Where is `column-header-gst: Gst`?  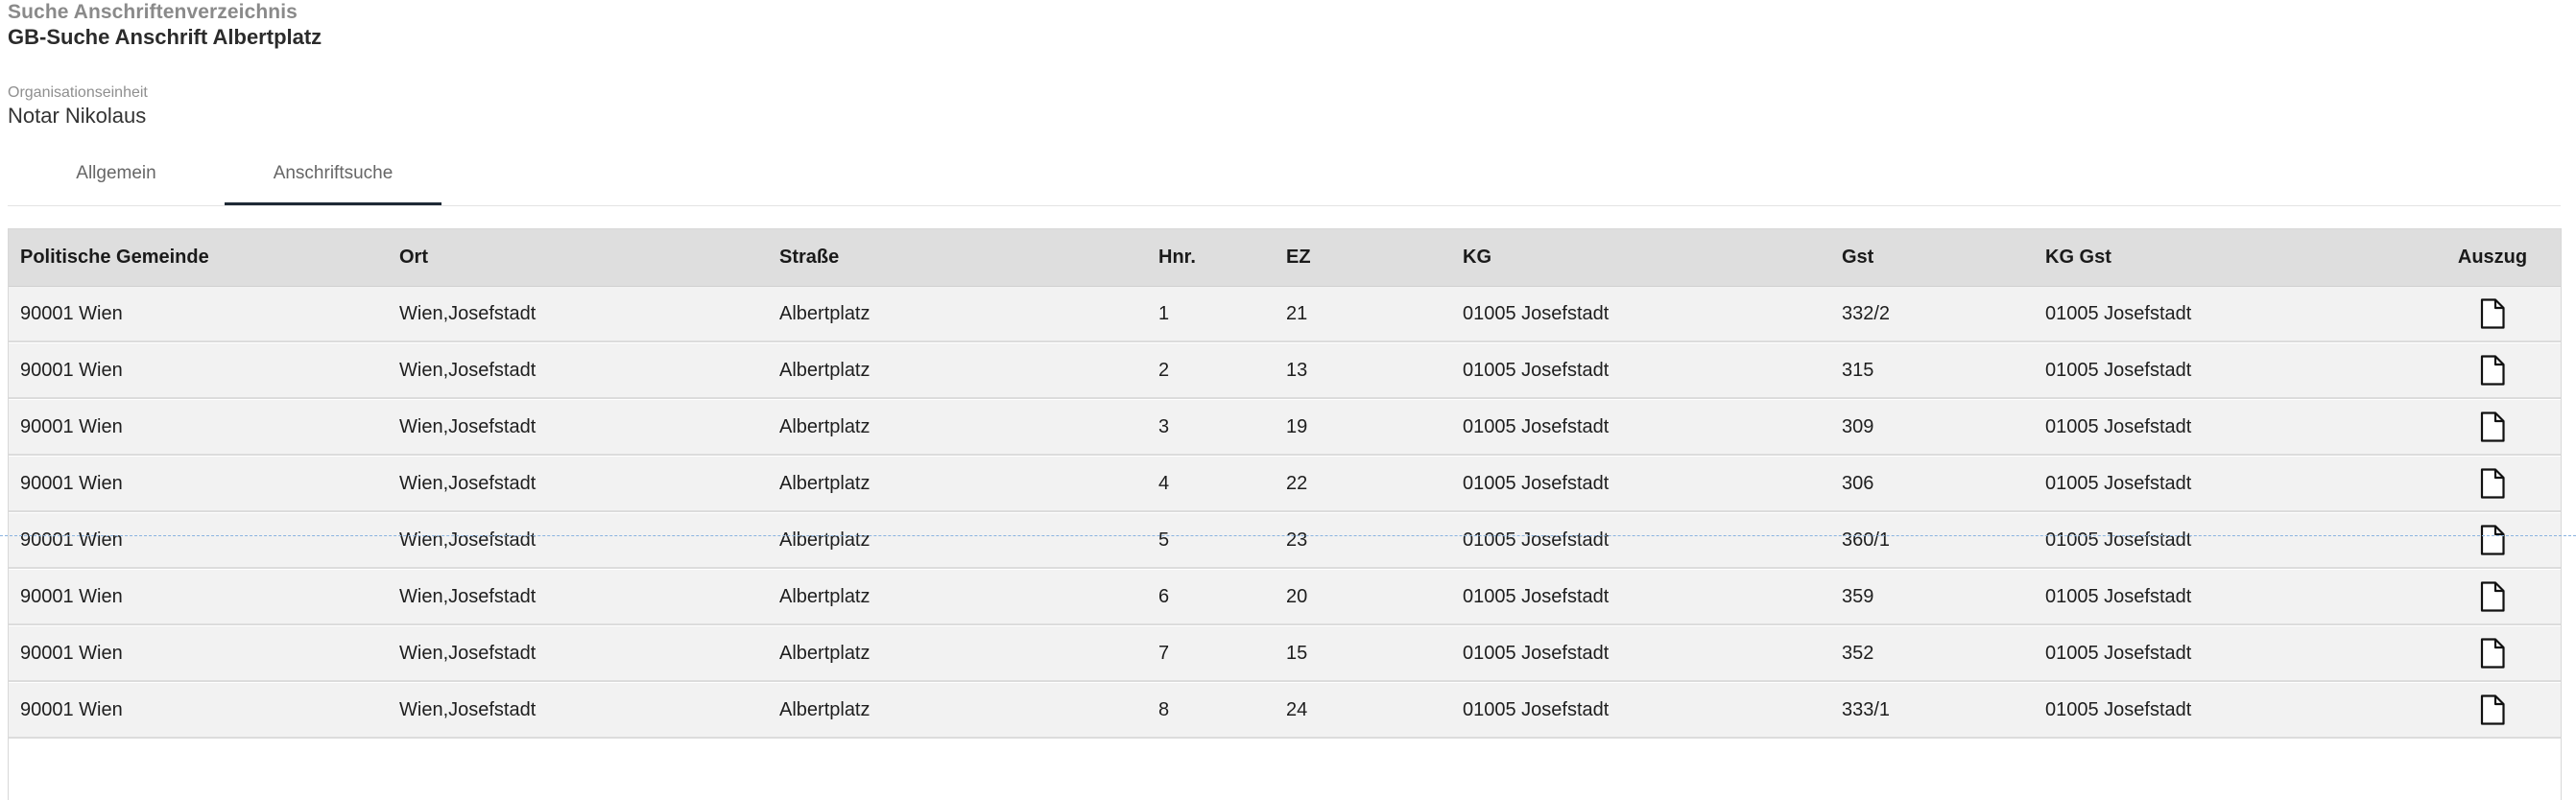 column-header-gst: Gst is located at coordinates (1857, 258).